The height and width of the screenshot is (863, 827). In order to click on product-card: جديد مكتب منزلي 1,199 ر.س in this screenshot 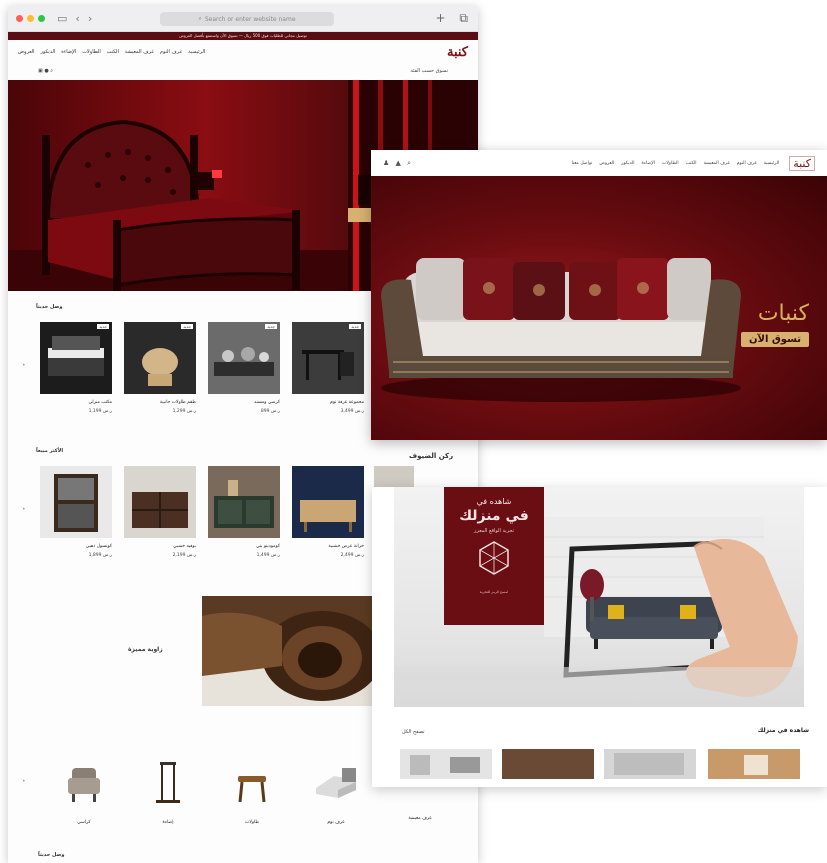, I will do `click(76, 368)`.